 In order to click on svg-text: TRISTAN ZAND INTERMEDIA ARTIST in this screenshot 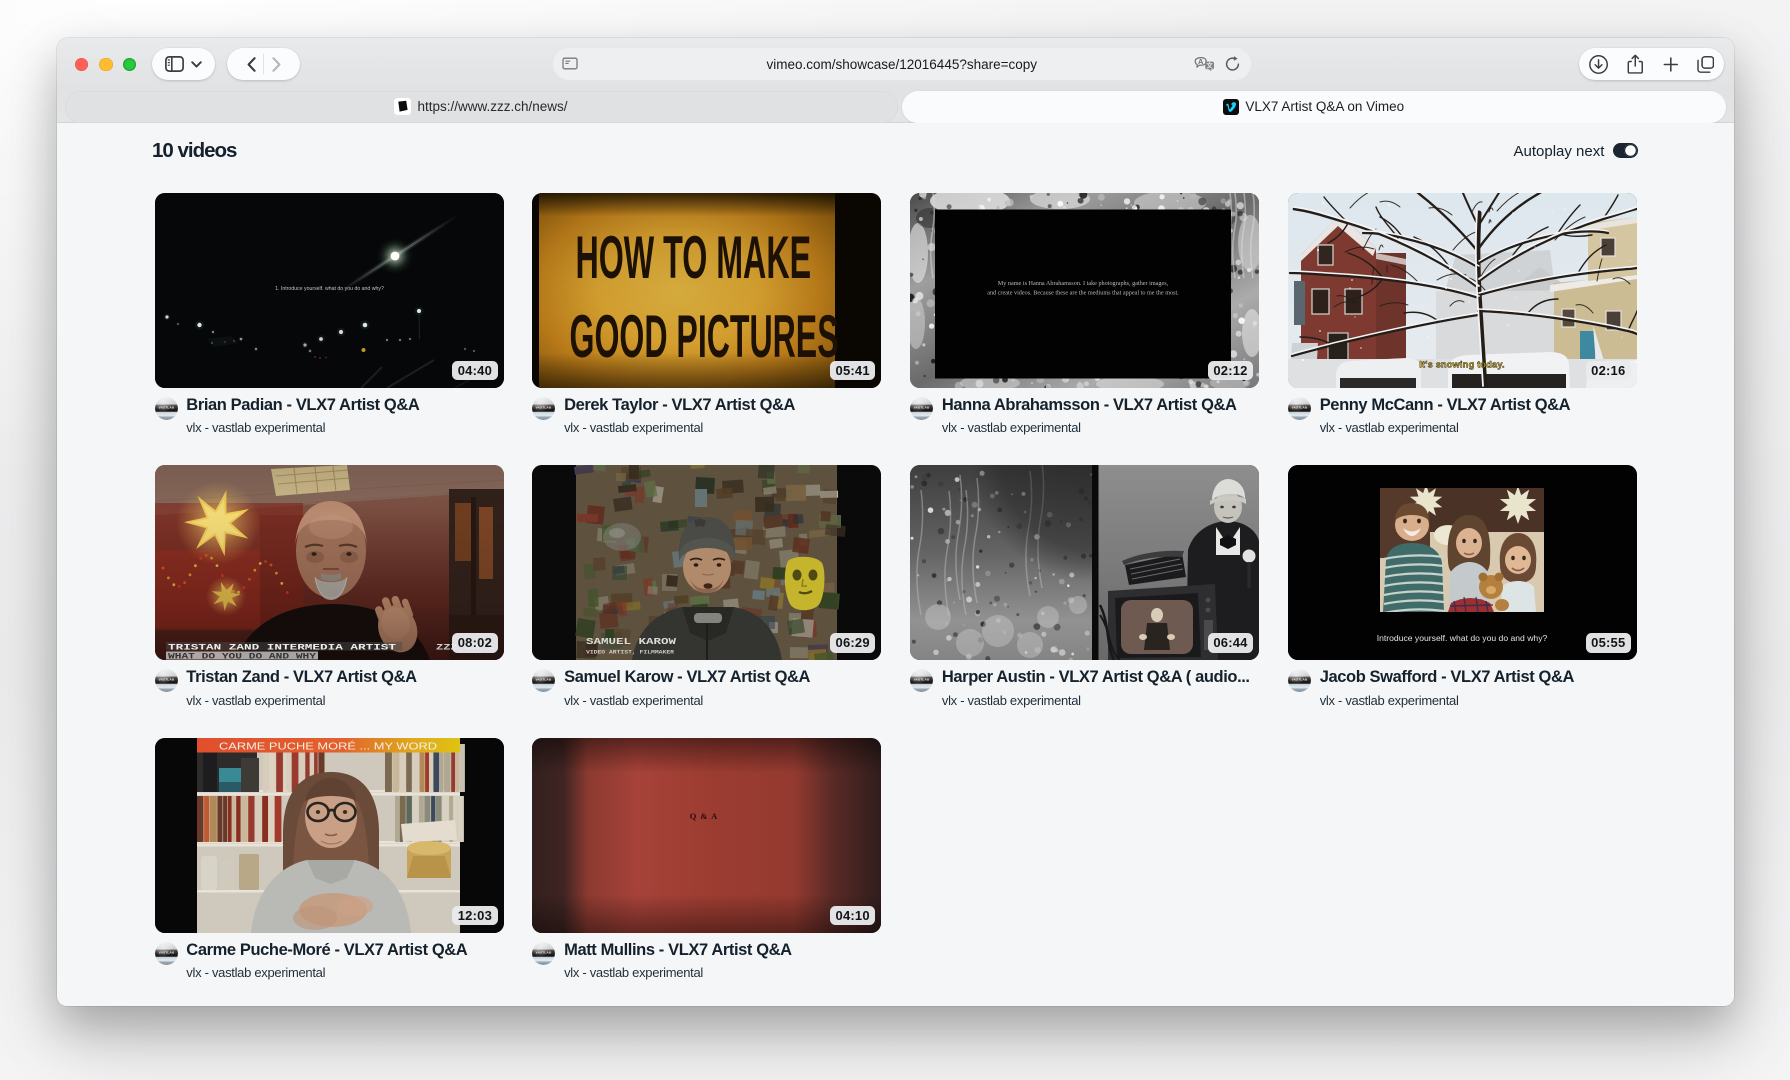, I will do `click(282, 649)`.